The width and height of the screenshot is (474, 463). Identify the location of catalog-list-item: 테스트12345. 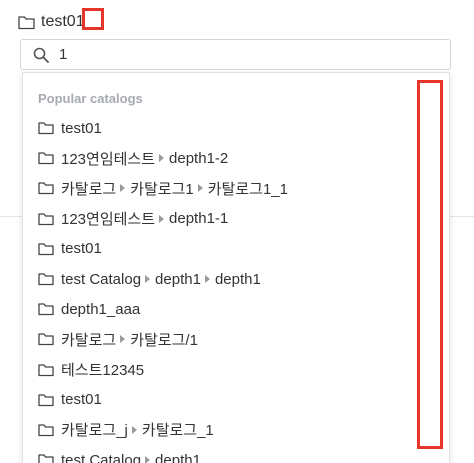
(236, 370).